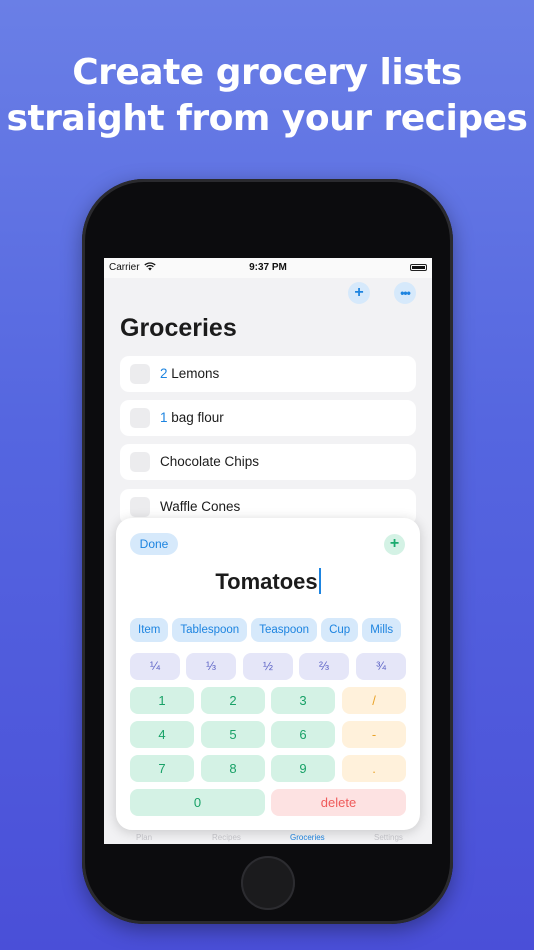 The width and height of the screenshot is (534, 950). Describe the element at coordinates (233, 700) in the screenshot. I see `digit-key-2: 2` at that location.